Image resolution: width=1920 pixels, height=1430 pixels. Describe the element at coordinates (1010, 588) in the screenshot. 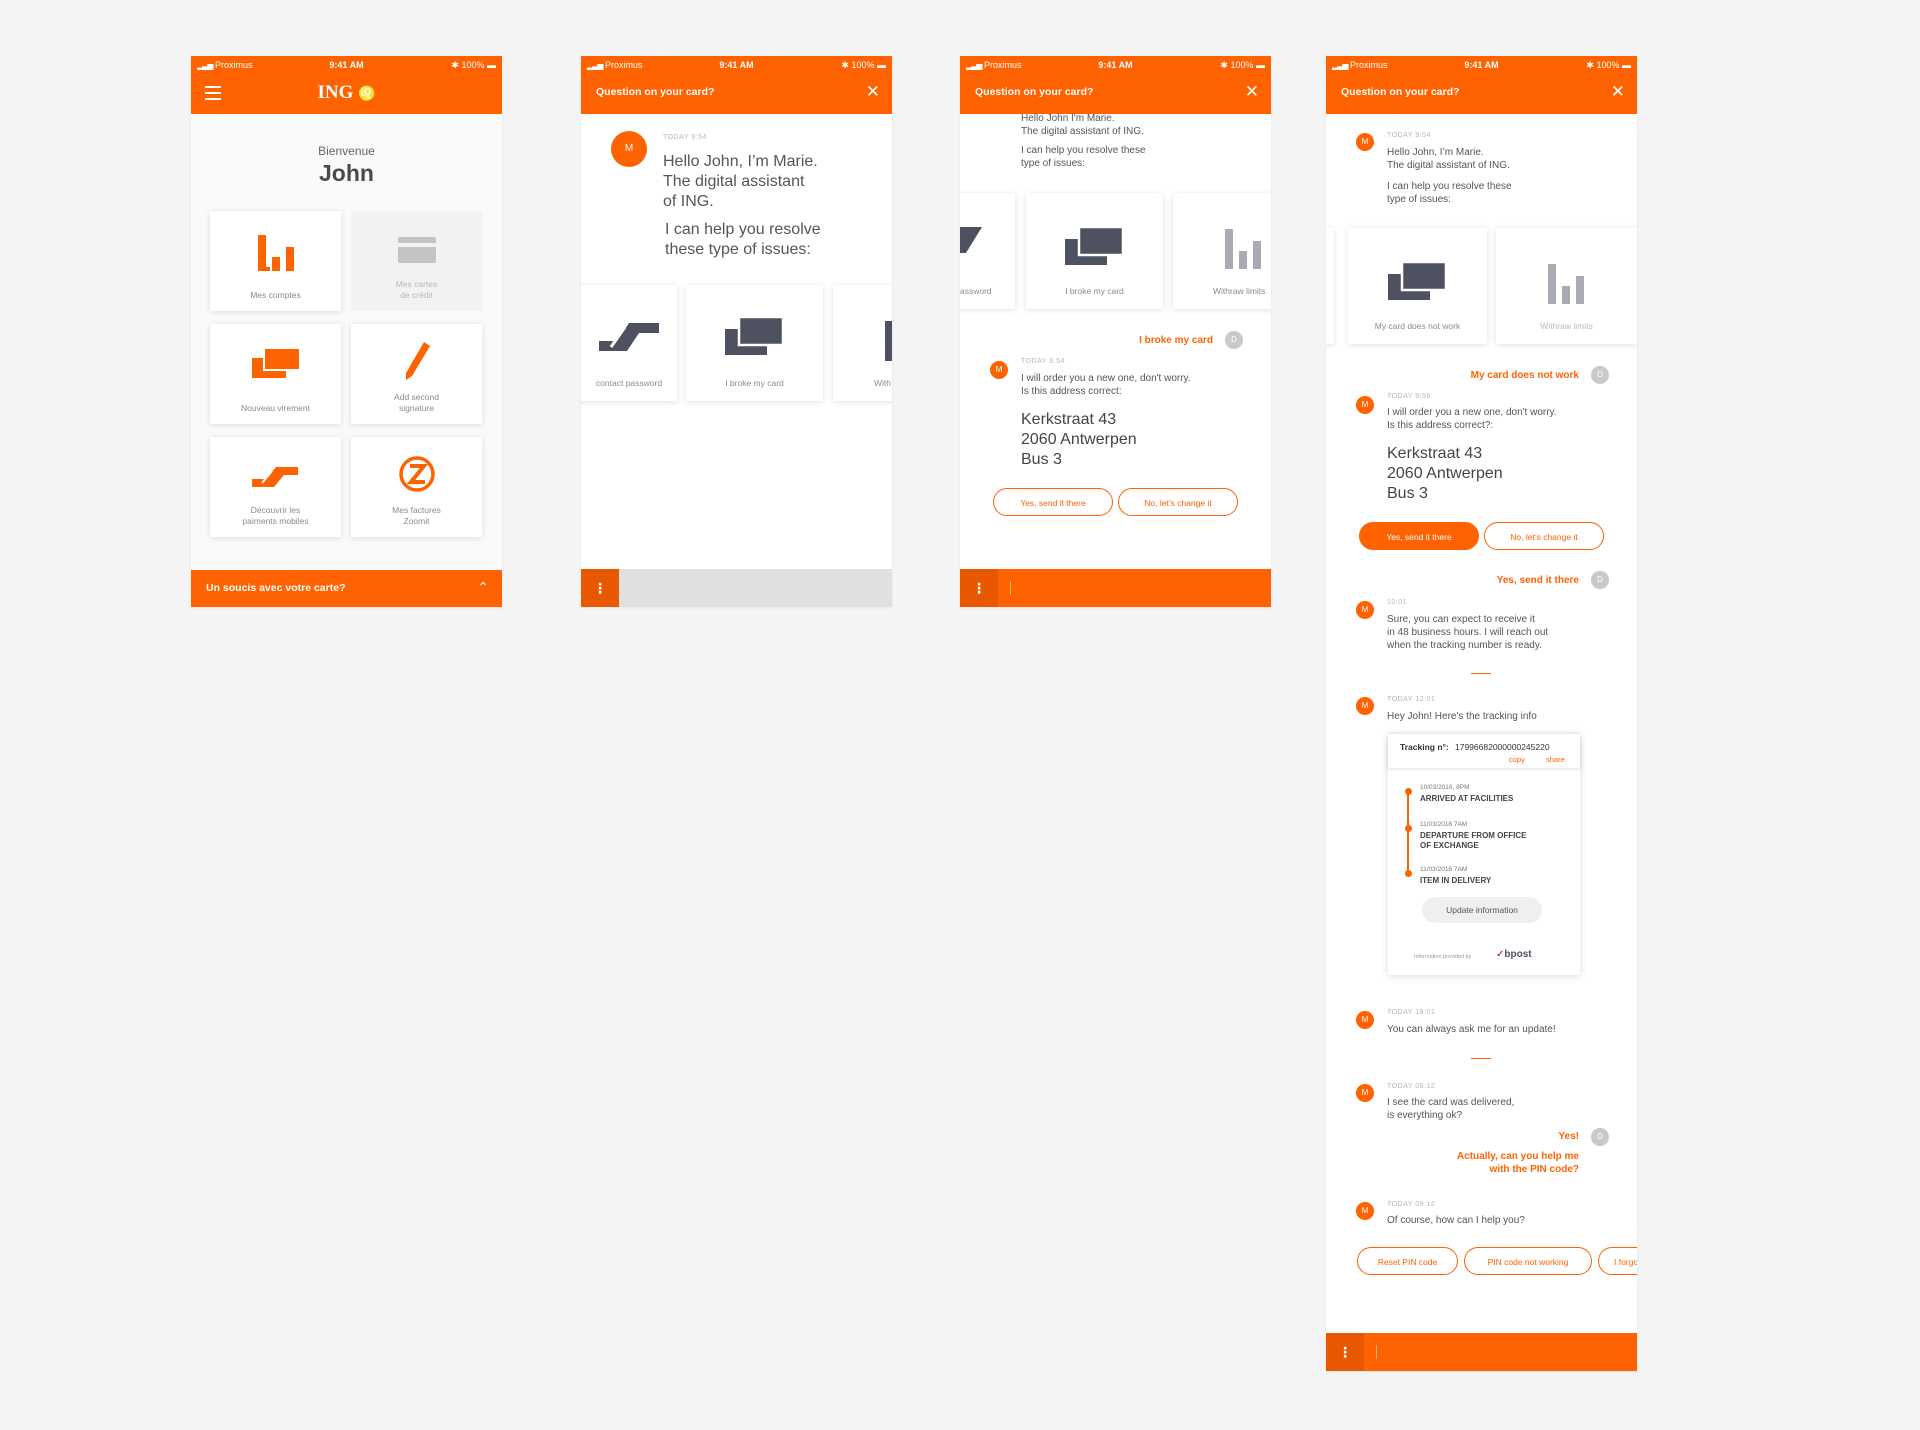

I see `text-cursor` at that location.